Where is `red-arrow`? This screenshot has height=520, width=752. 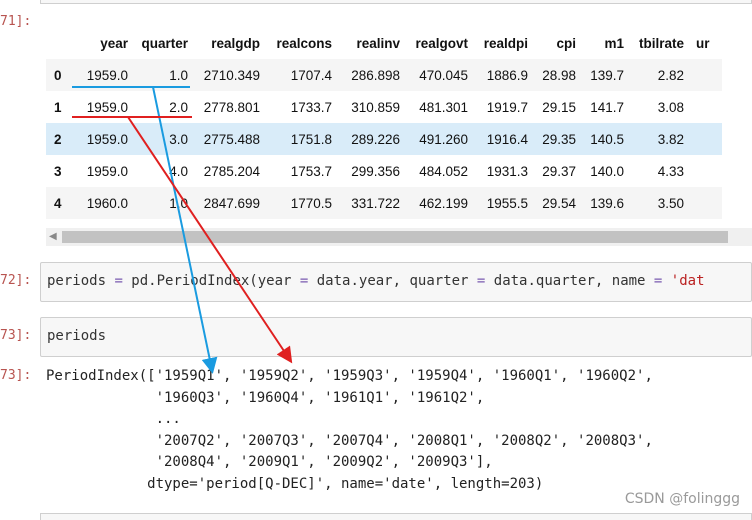 red-arrow is located at coordinates (210, 240).